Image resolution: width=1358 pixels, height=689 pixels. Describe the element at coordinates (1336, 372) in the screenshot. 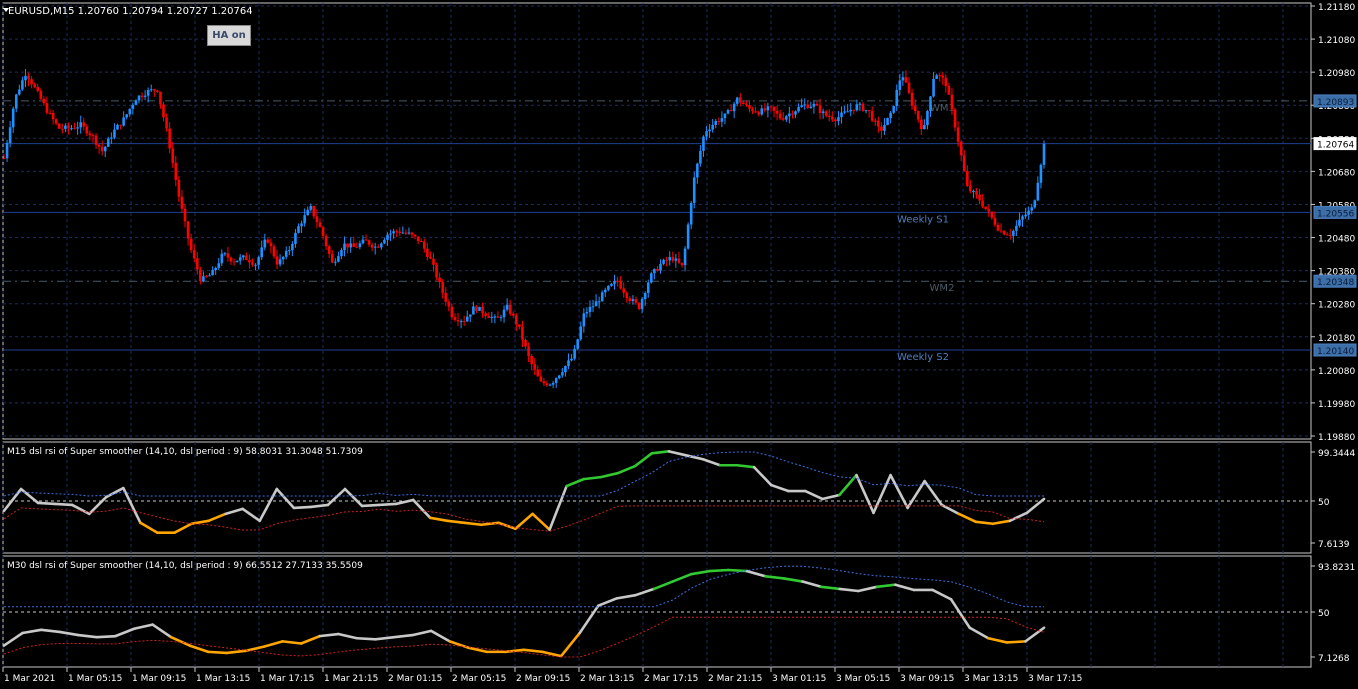

I see `price-tick-label: 1.20080` at that location.